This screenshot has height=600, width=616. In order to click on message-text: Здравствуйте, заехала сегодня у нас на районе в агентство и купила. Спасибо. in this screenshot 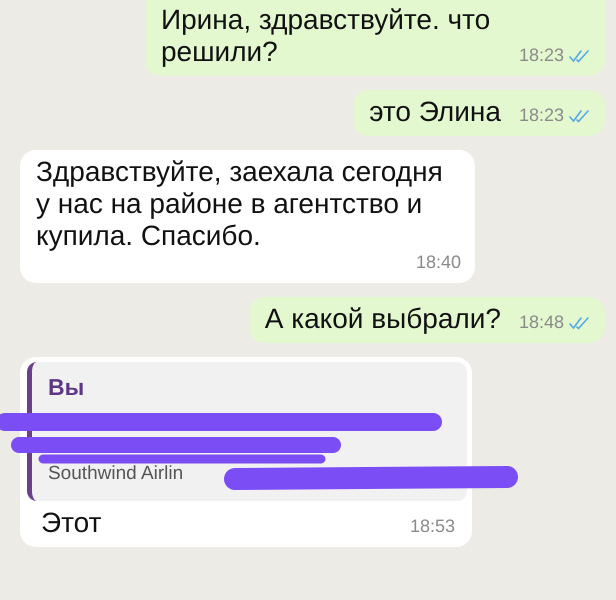, I will do `click(240, 204)`.